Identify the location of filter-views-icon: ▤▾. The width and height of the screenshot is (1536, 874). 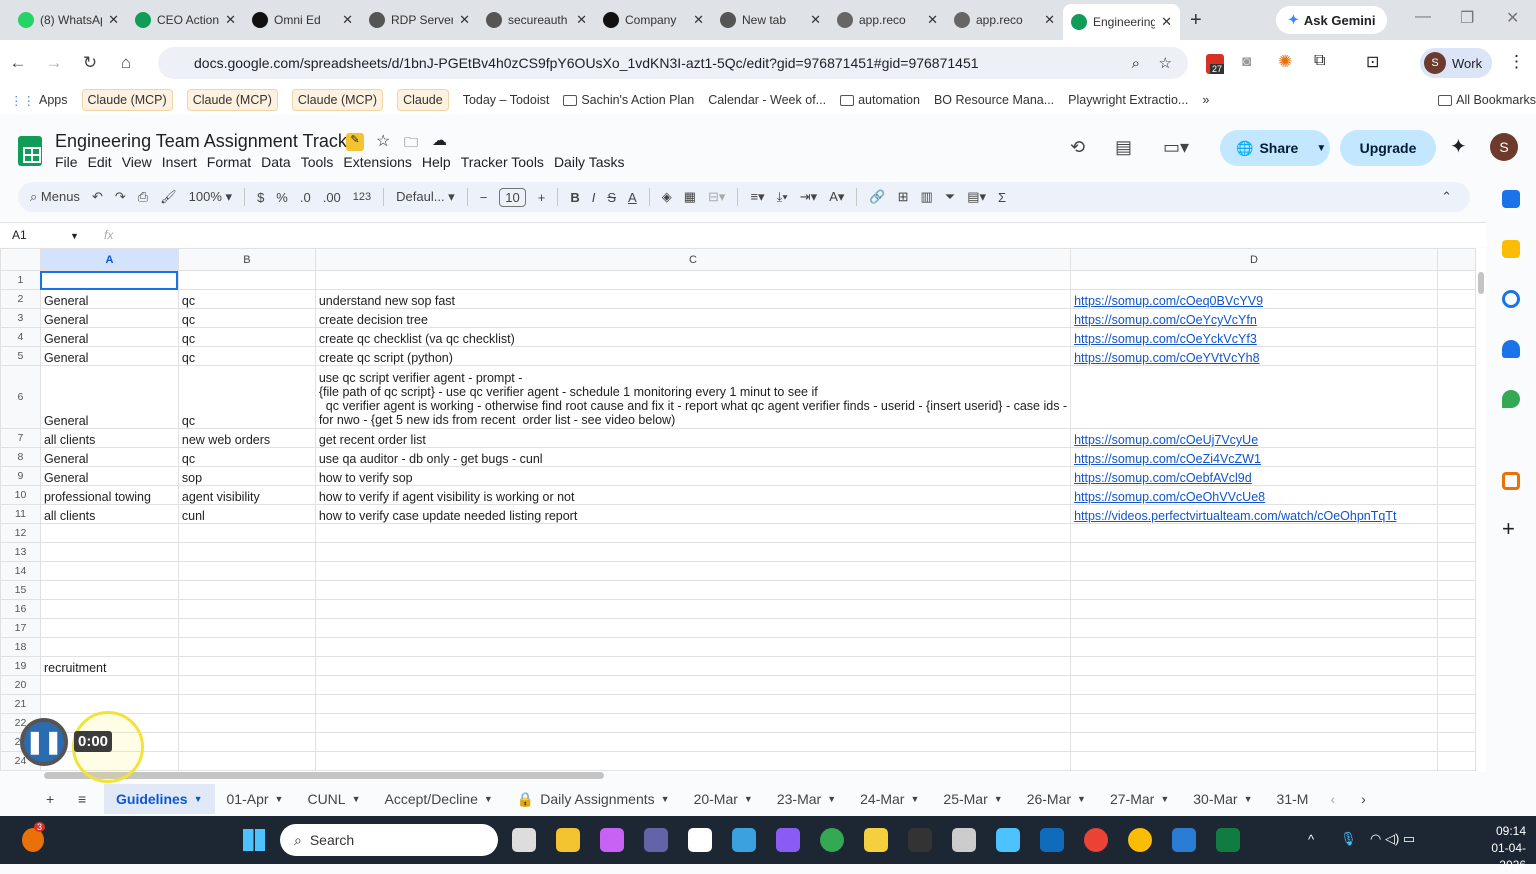
(976, 197).